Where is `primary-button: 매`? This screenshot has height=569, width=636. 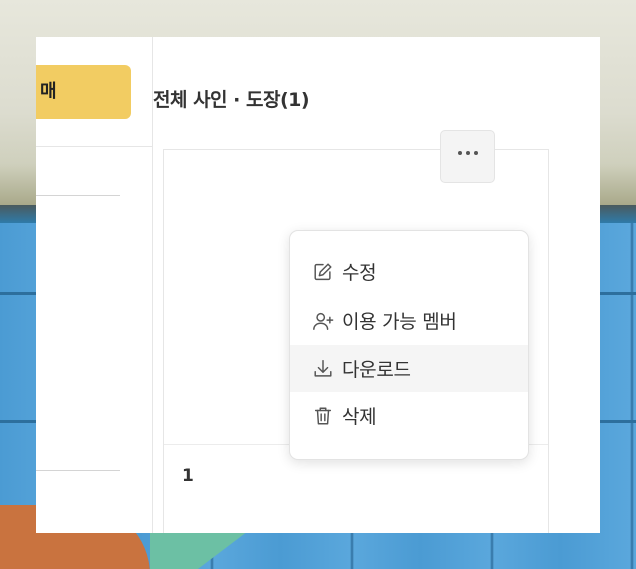
primary-button: 매 is located at coordinates (83, 92).